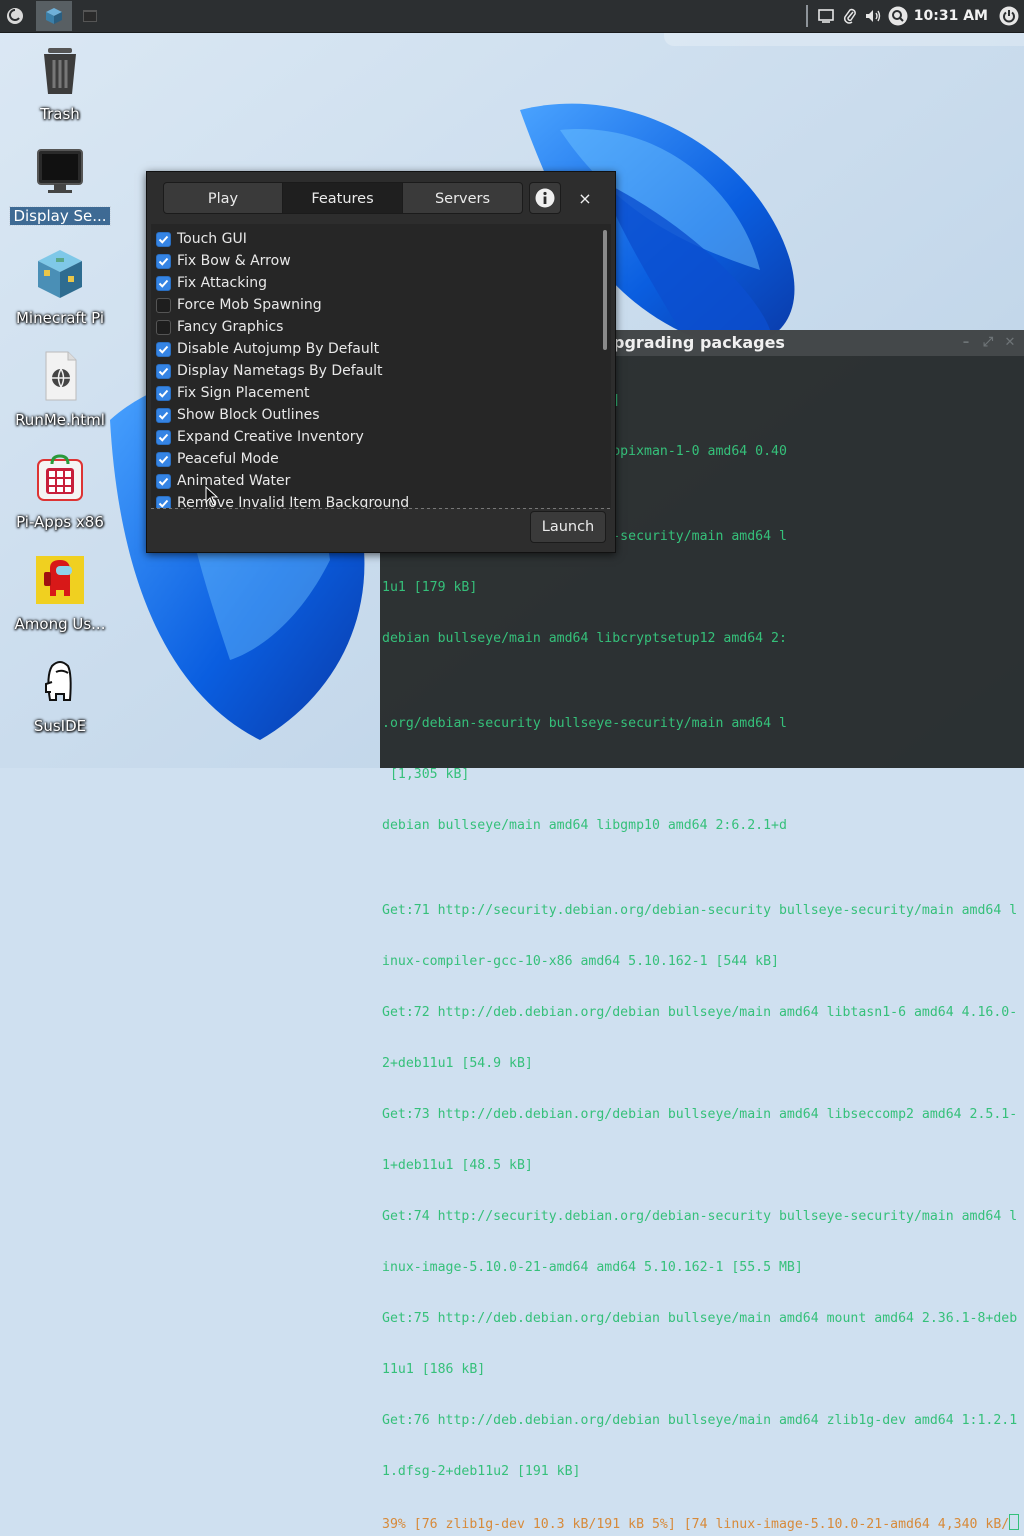 The height and width of the screenshot is (1536, 1024). I want to click on screen-icon, so click(826, 16).